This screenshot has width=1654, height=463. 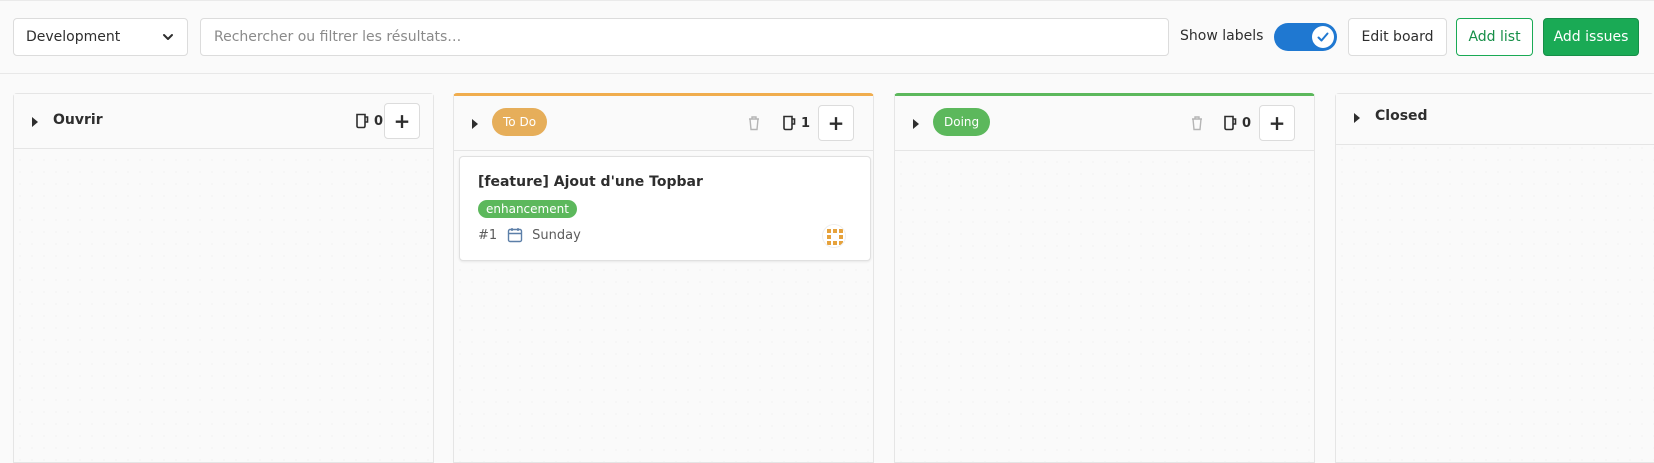 I want to click on show-labels-toggle, so click(x=1305, y=37).